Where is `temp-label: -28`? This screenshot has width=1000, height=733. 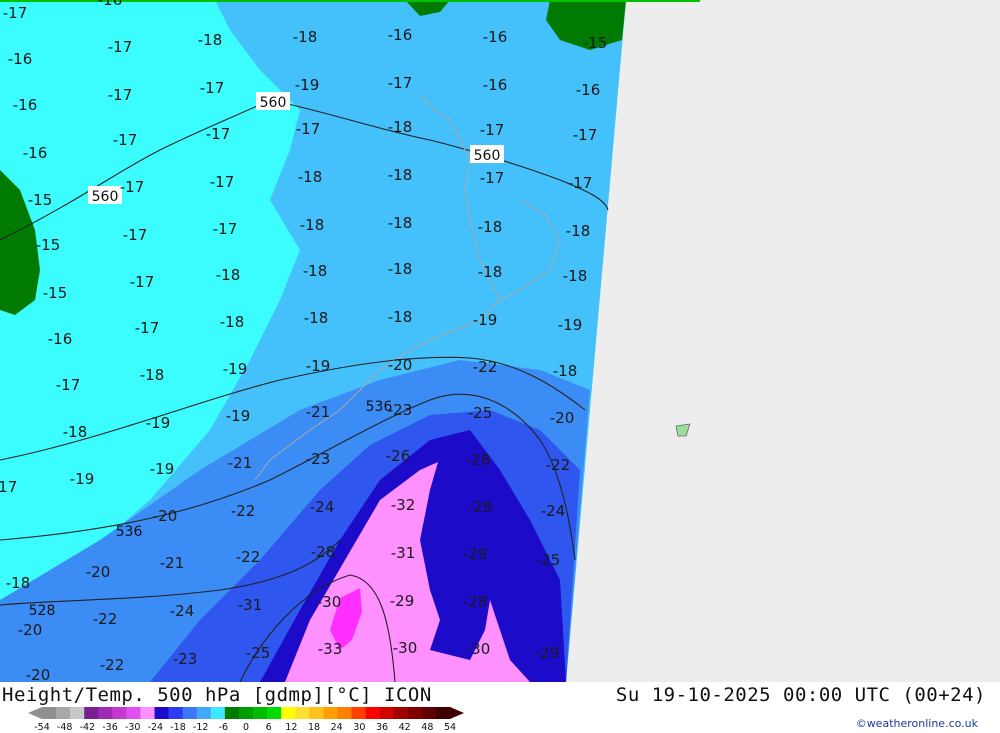 temp-label: -28 is located at coordinates (475, 602).